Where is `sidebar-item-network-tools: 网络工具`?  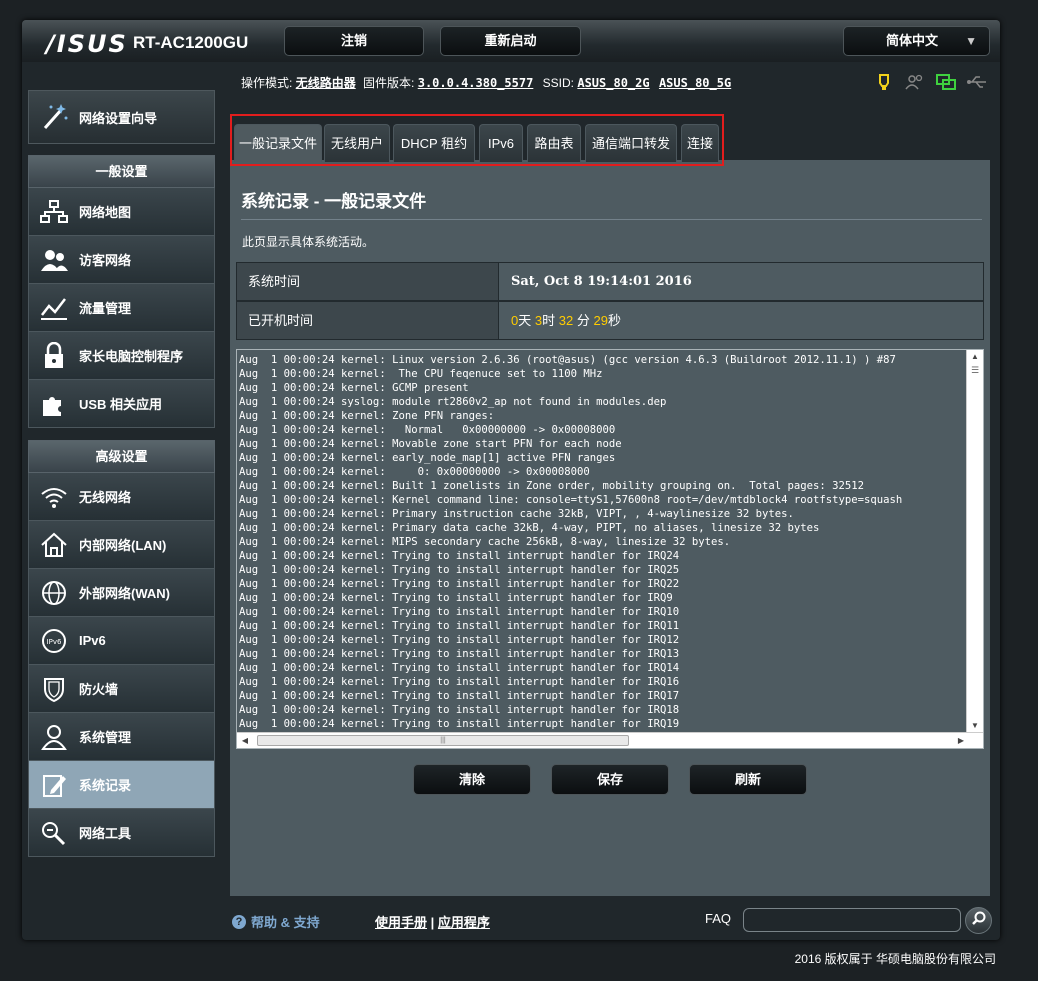 sidebar-item-network-tools: 网络工具 is located at coordinates (121, 833).